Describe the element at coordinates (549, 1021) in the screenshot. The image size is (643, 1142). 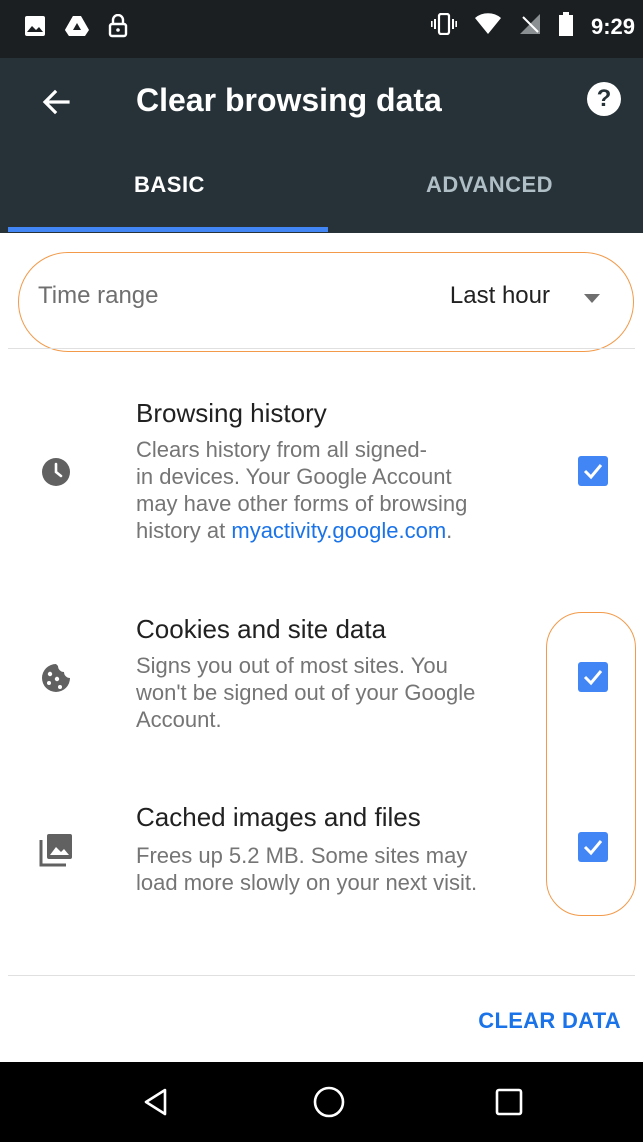
I see `clear-data-button: CLEAR DATA` at that location.